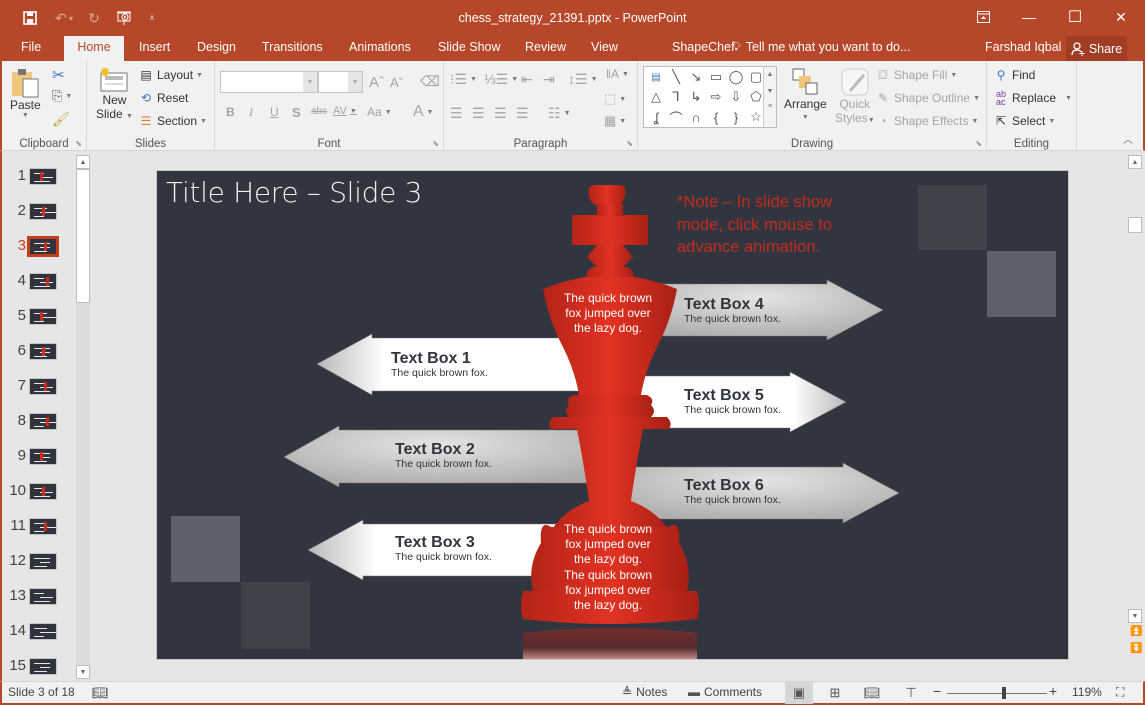  Describe the element at coordinates (604, 48) in the screenshot. I see `tab-view: View` at that location.